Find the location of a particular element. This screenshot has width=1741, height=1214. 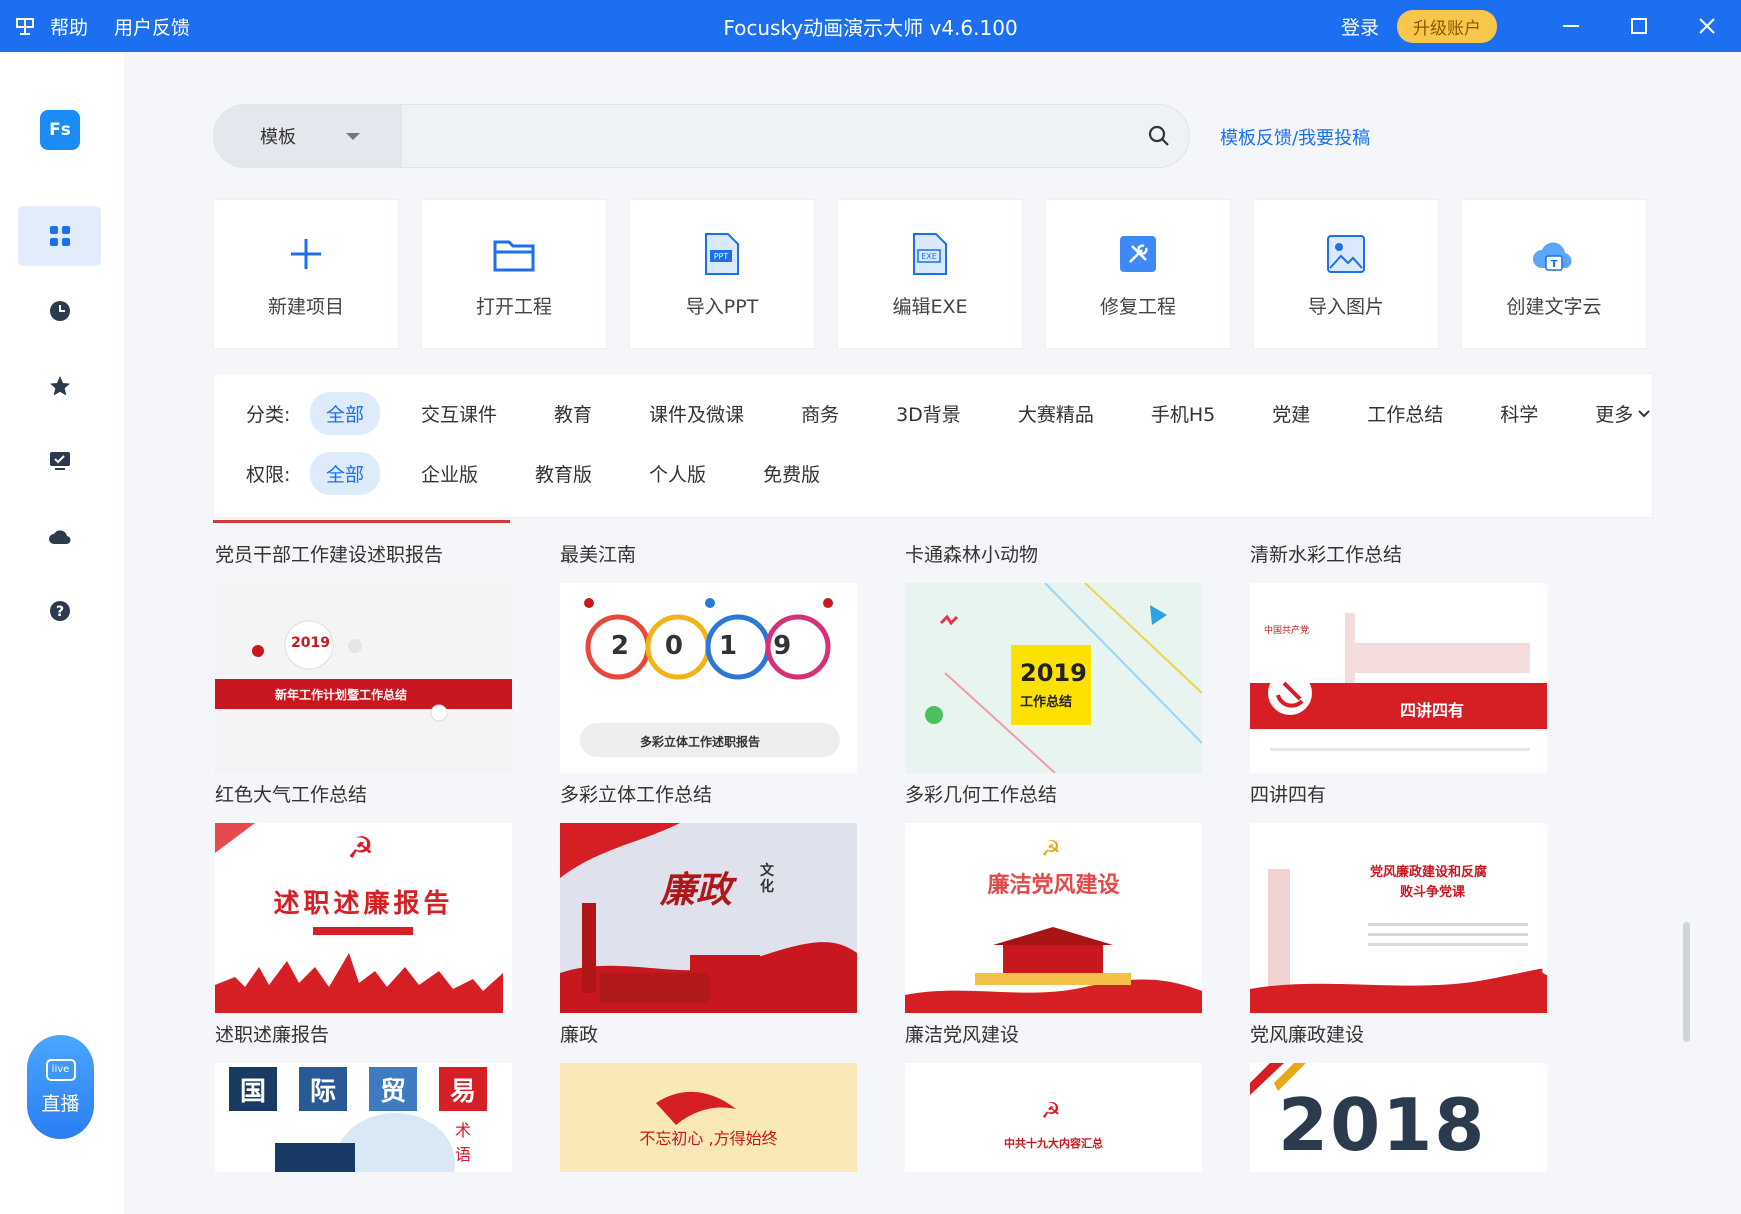

close-icon is located at coordinates (1707, 26).